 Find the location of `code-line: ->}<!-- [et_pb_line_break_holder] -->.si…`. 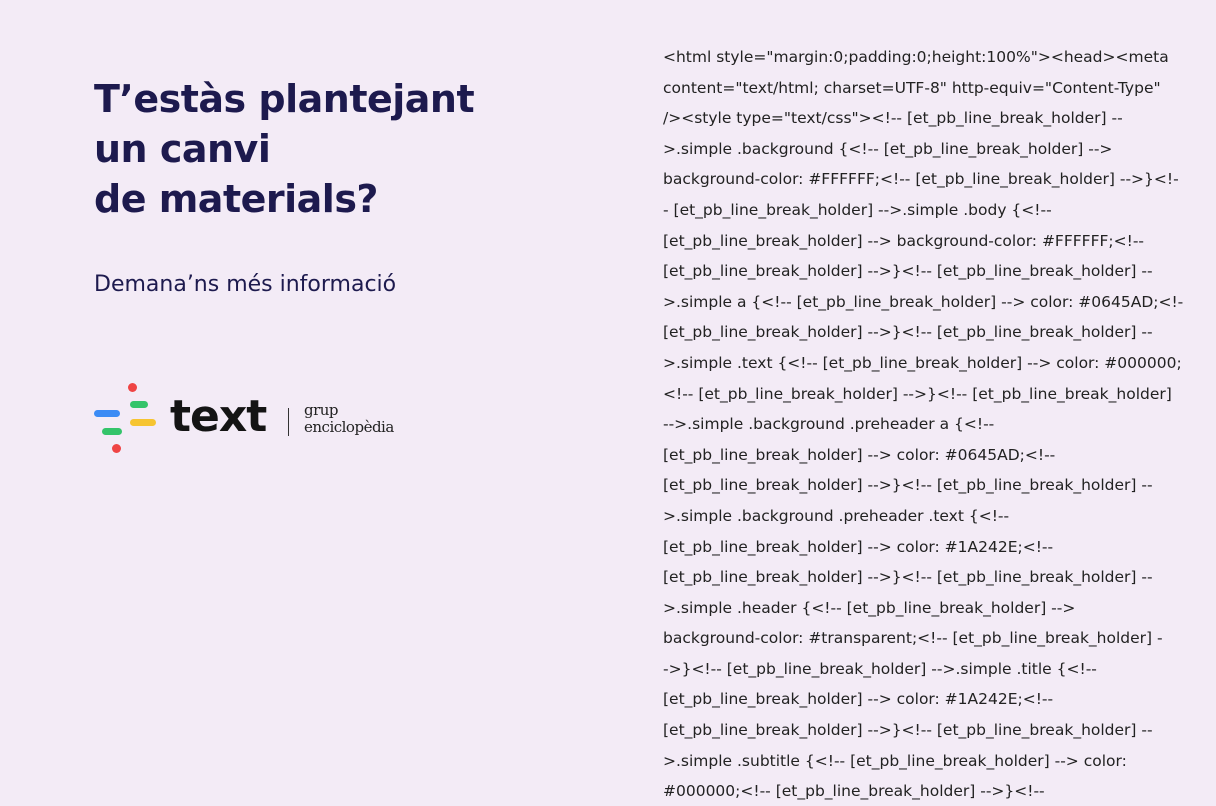

code-line: ->}<!-- [et_pb_line_break_holder] -->.si… is located at coordinates (880, 668).